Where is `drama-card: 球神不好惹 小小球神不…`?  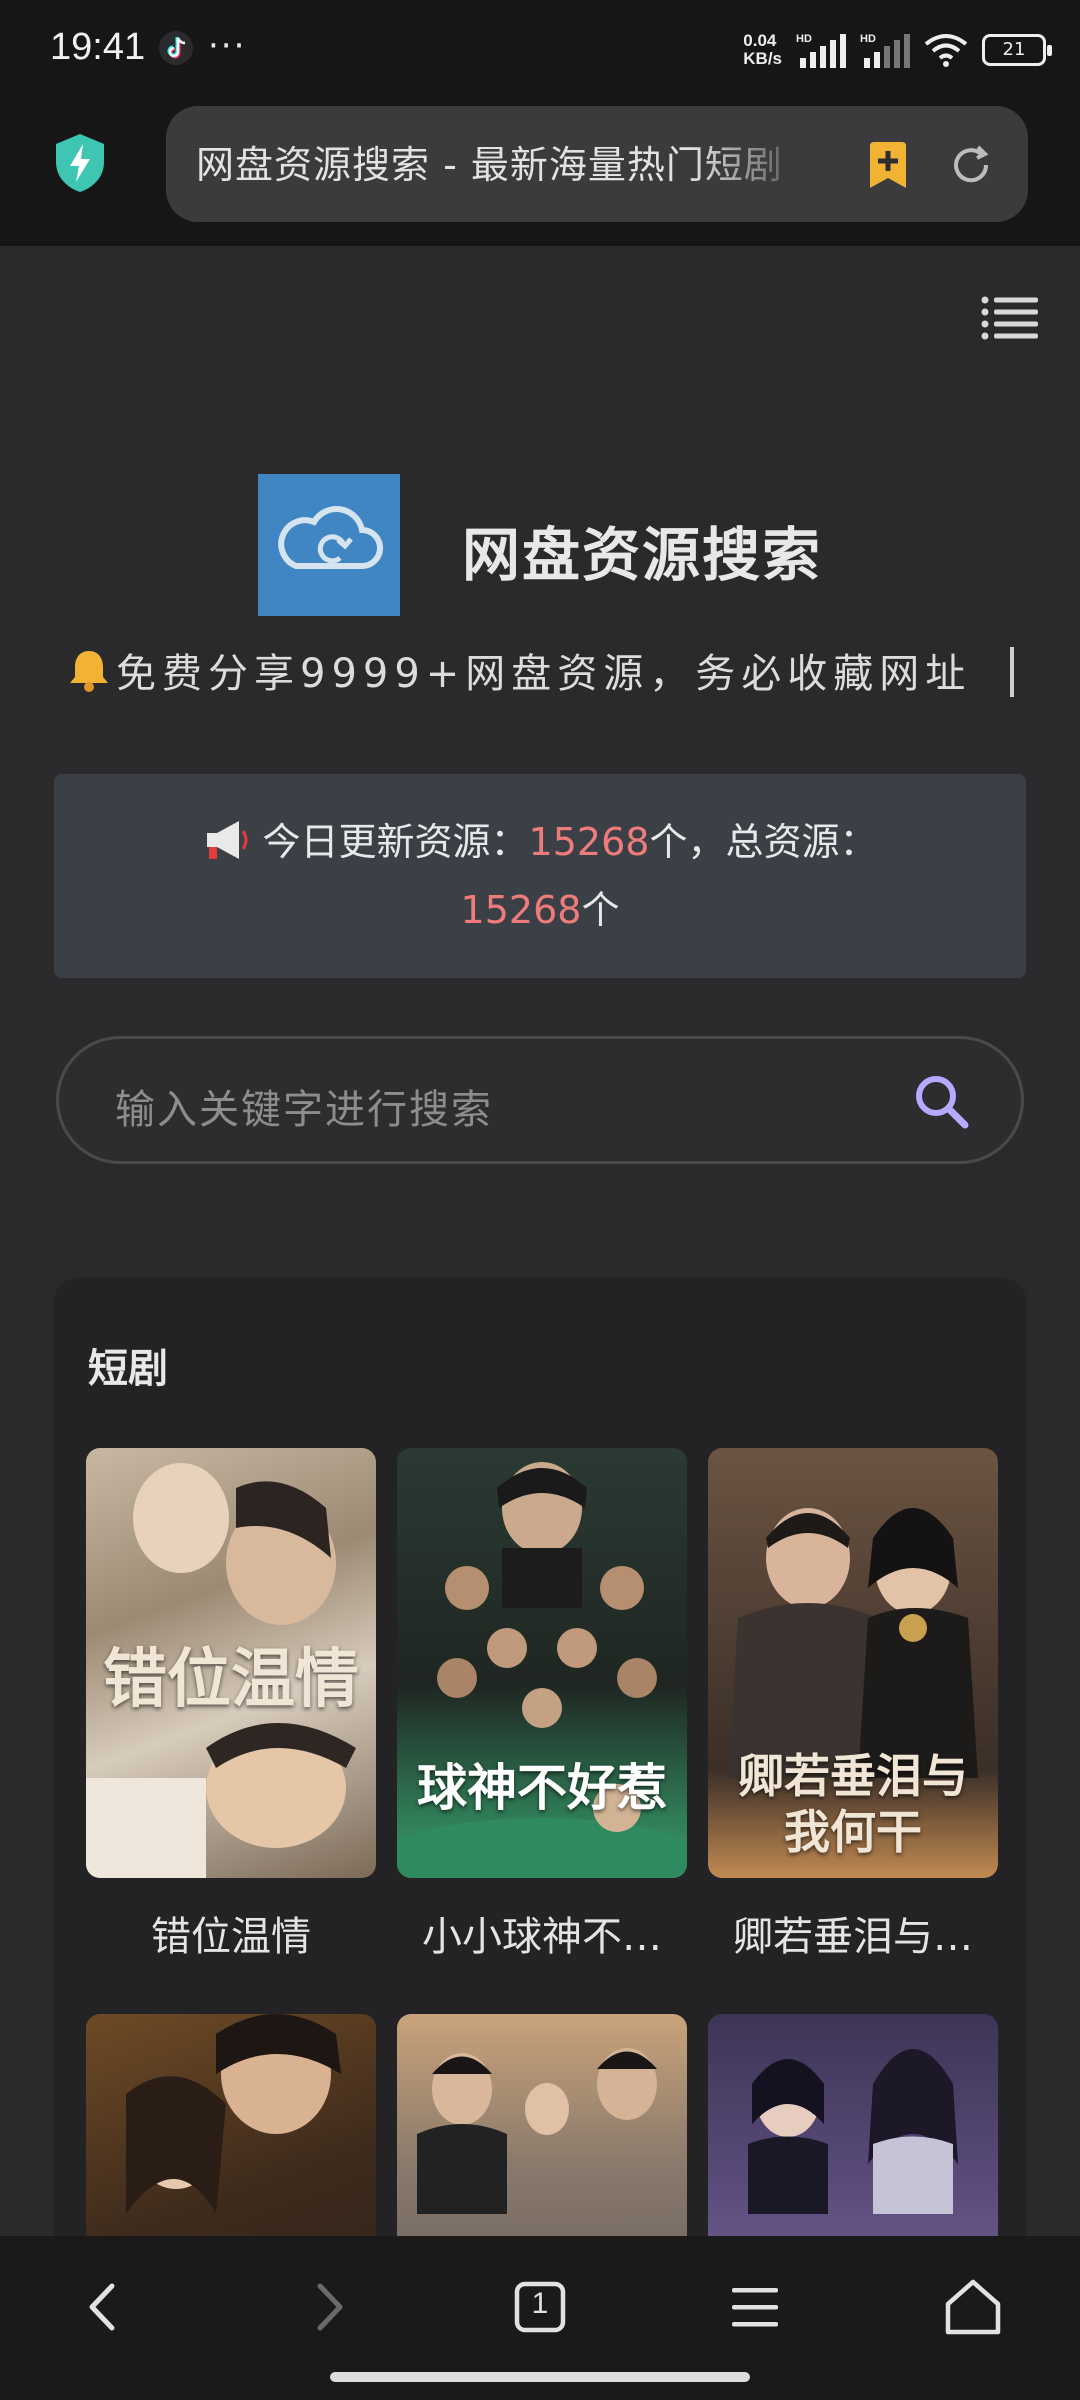
drama-card: 球神不好惹 小小球神不… is located at coordinates (542, 1705).